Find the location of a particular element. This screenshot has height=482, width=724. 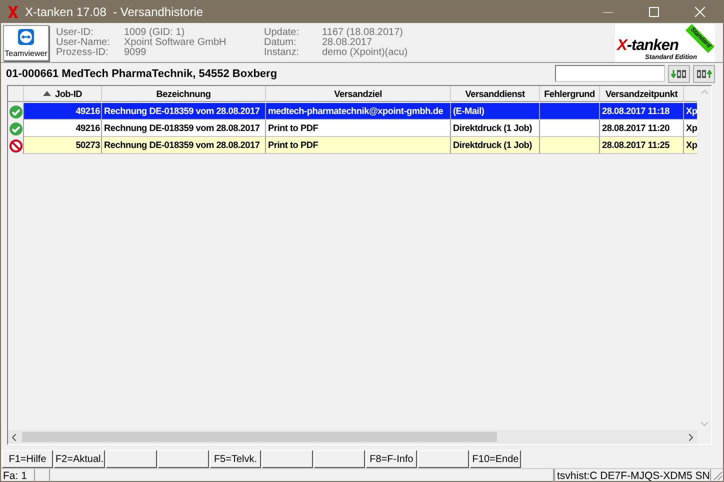

info-value: demo (Xpoint)(acu) is located at coordinates (365, 53).